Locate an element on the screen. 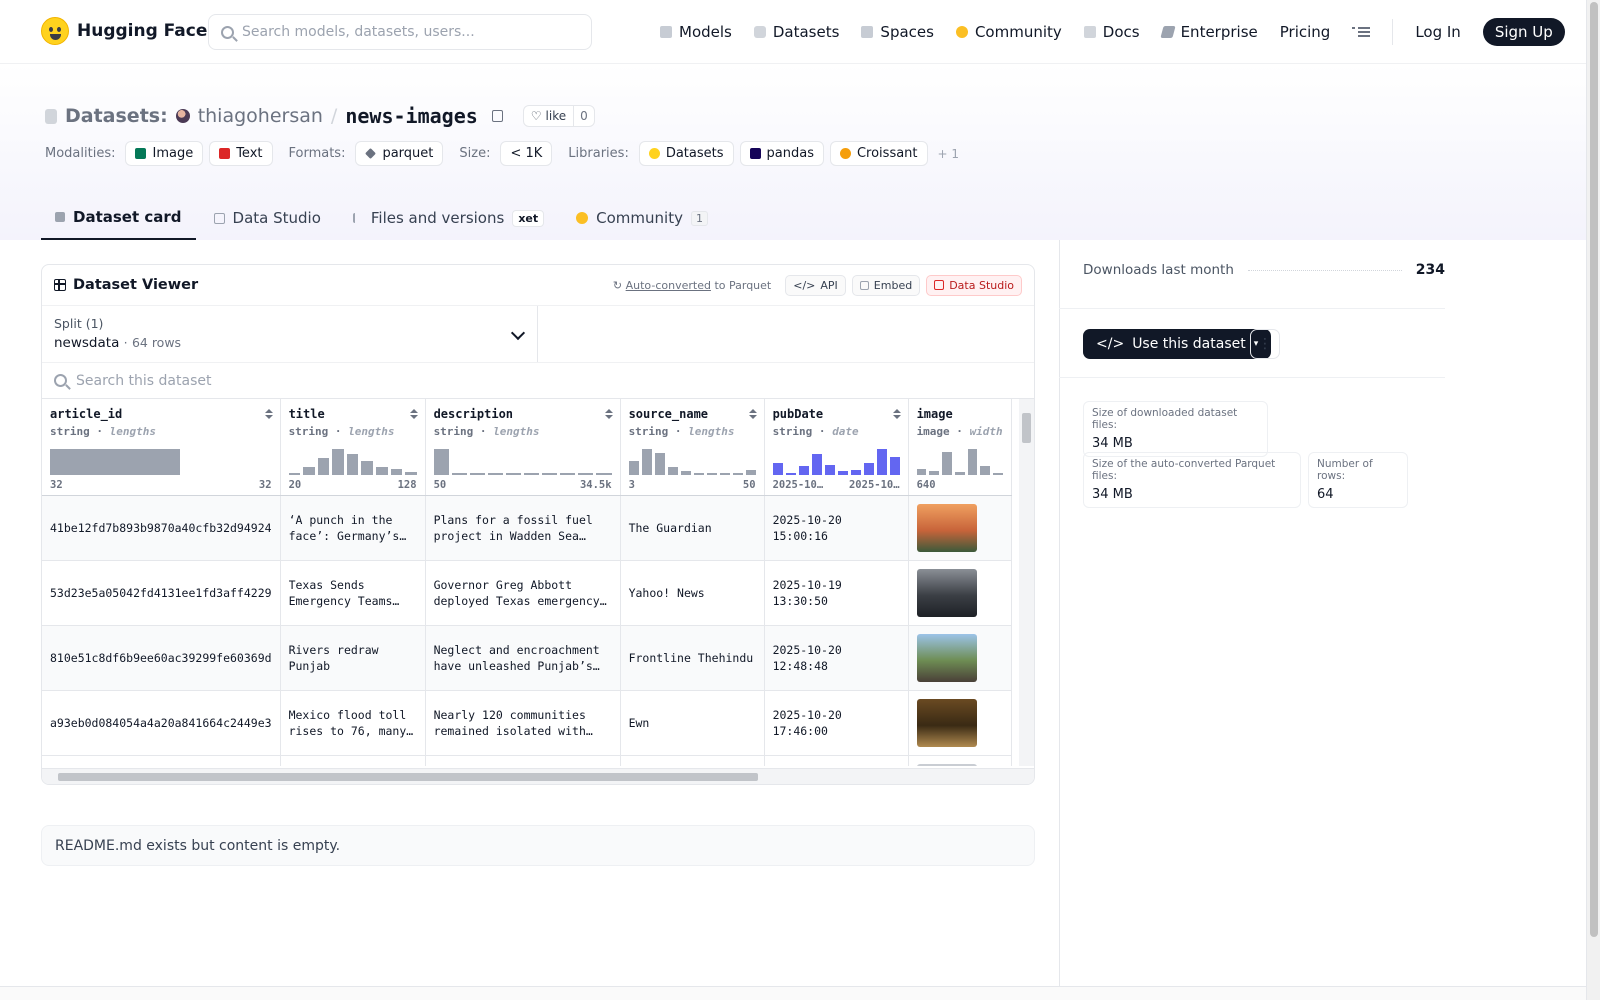 The image size is (1600, 1000). embed-button: Embed is located at coordinates (886, 285).